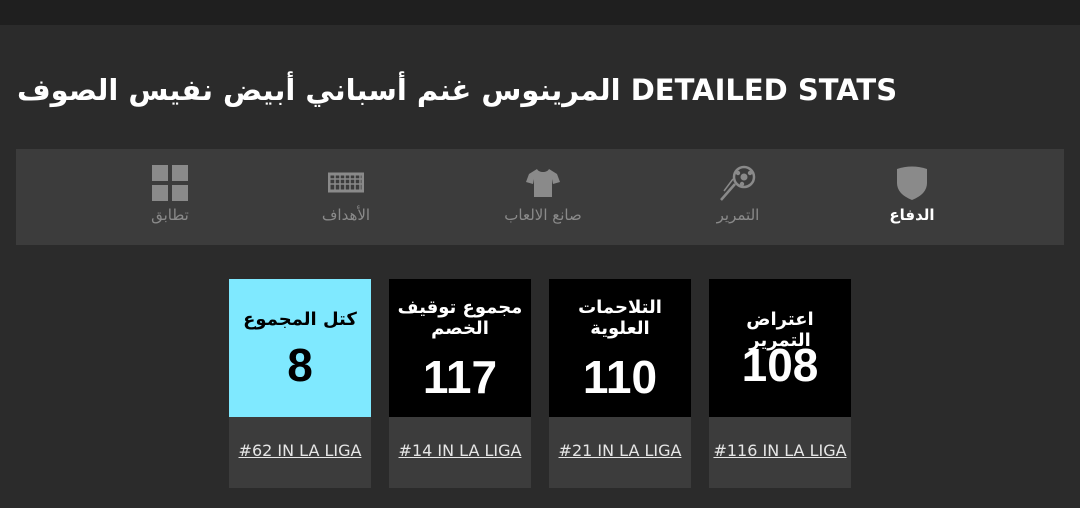 The image size is (1080, 508). I want to click on league-rank-link: #62 IN LA LIGA, so click(300, 450).